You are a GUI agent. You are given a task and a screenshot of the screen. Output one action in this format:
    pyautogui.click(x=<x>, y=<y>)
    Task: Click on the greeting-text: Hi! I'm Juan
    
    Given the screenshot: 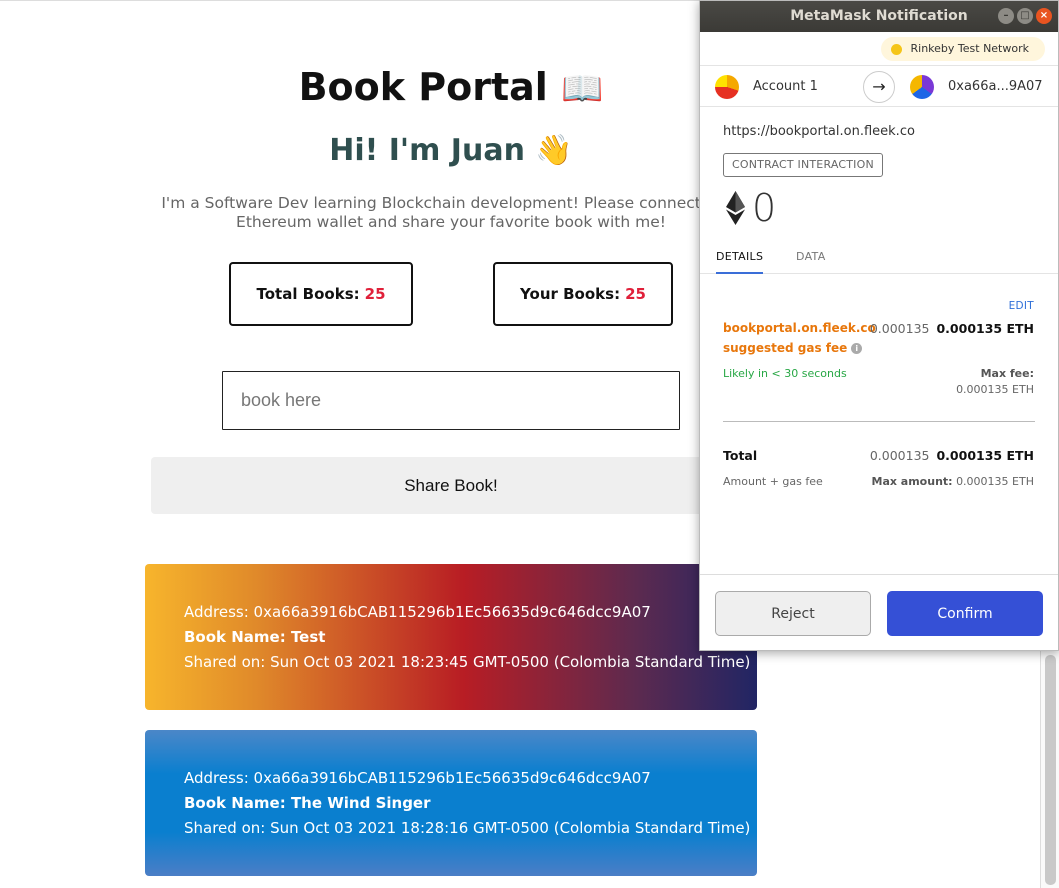 What is the action you would take?
    pyautogui.click(x=427, y=150)
    